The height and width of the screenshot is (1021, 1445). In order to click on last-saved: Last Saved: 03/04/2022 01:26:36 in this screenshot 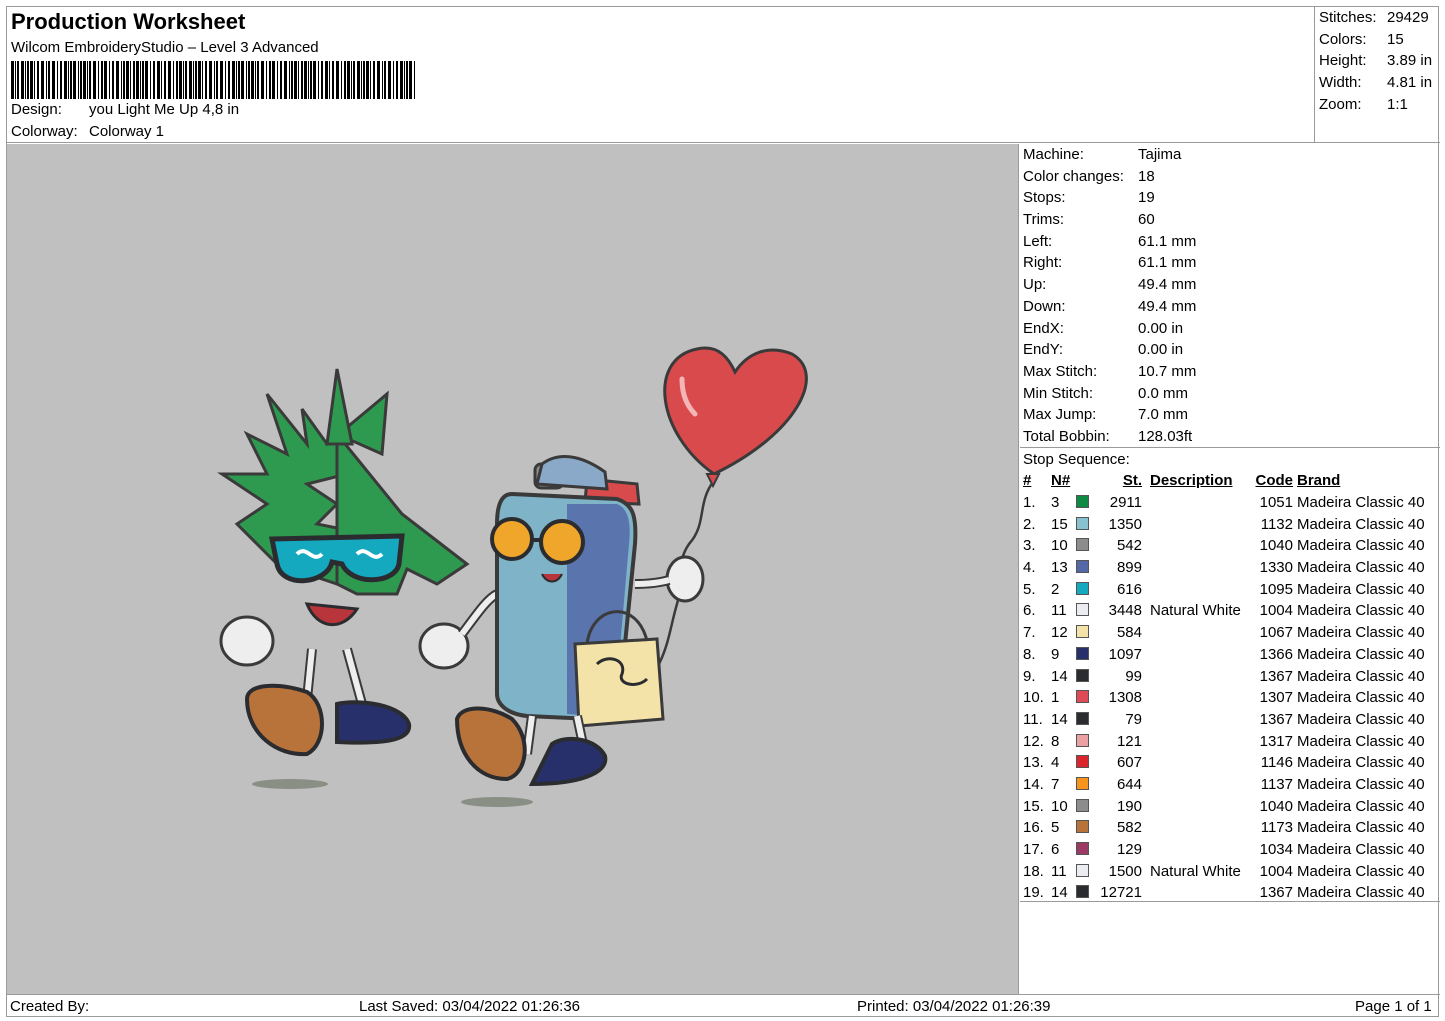, I will do `click(470, 1006)`.